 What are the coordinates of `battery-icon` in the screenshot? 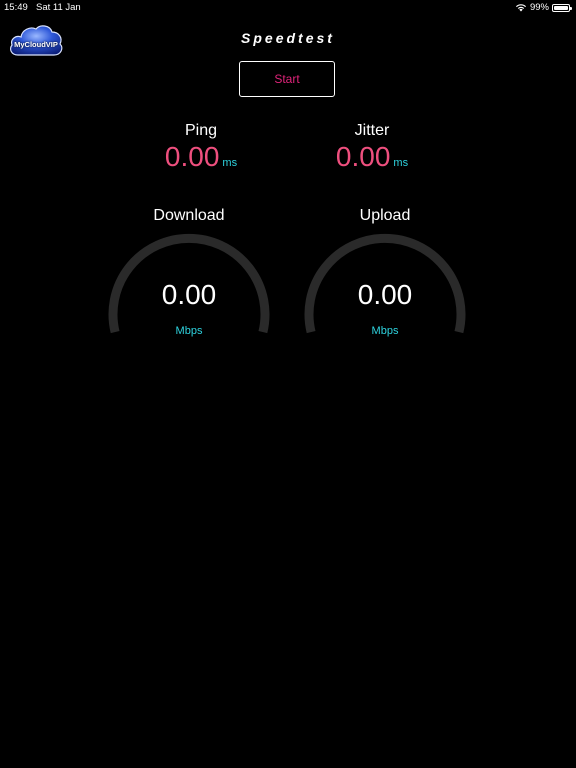 It's located at (562, 7).